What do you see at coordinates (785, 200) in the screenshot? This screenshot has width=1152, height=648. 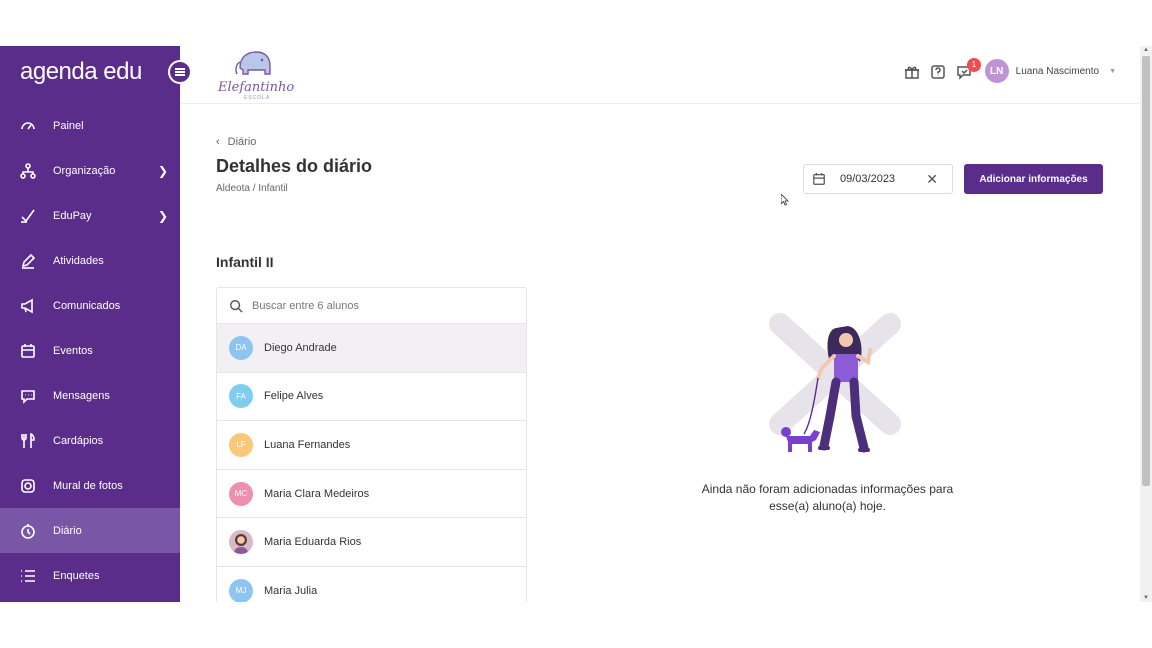 I see `mouse-cursor-icon` at bounding box center [785, 200].